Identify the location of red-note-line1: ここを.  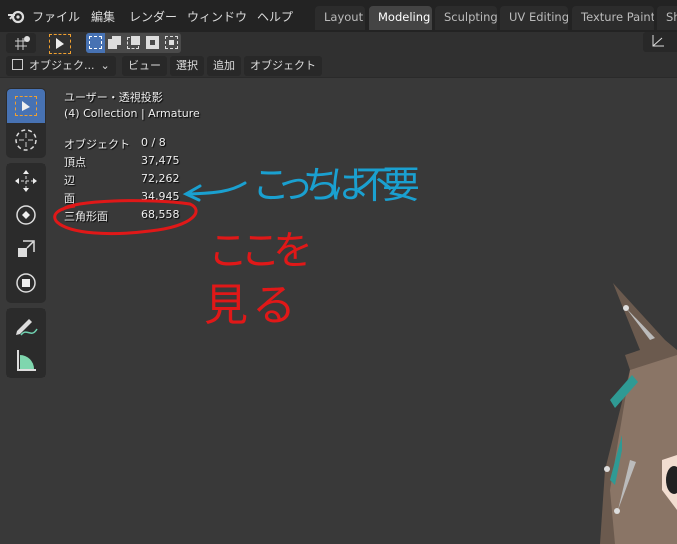
(260, 251).